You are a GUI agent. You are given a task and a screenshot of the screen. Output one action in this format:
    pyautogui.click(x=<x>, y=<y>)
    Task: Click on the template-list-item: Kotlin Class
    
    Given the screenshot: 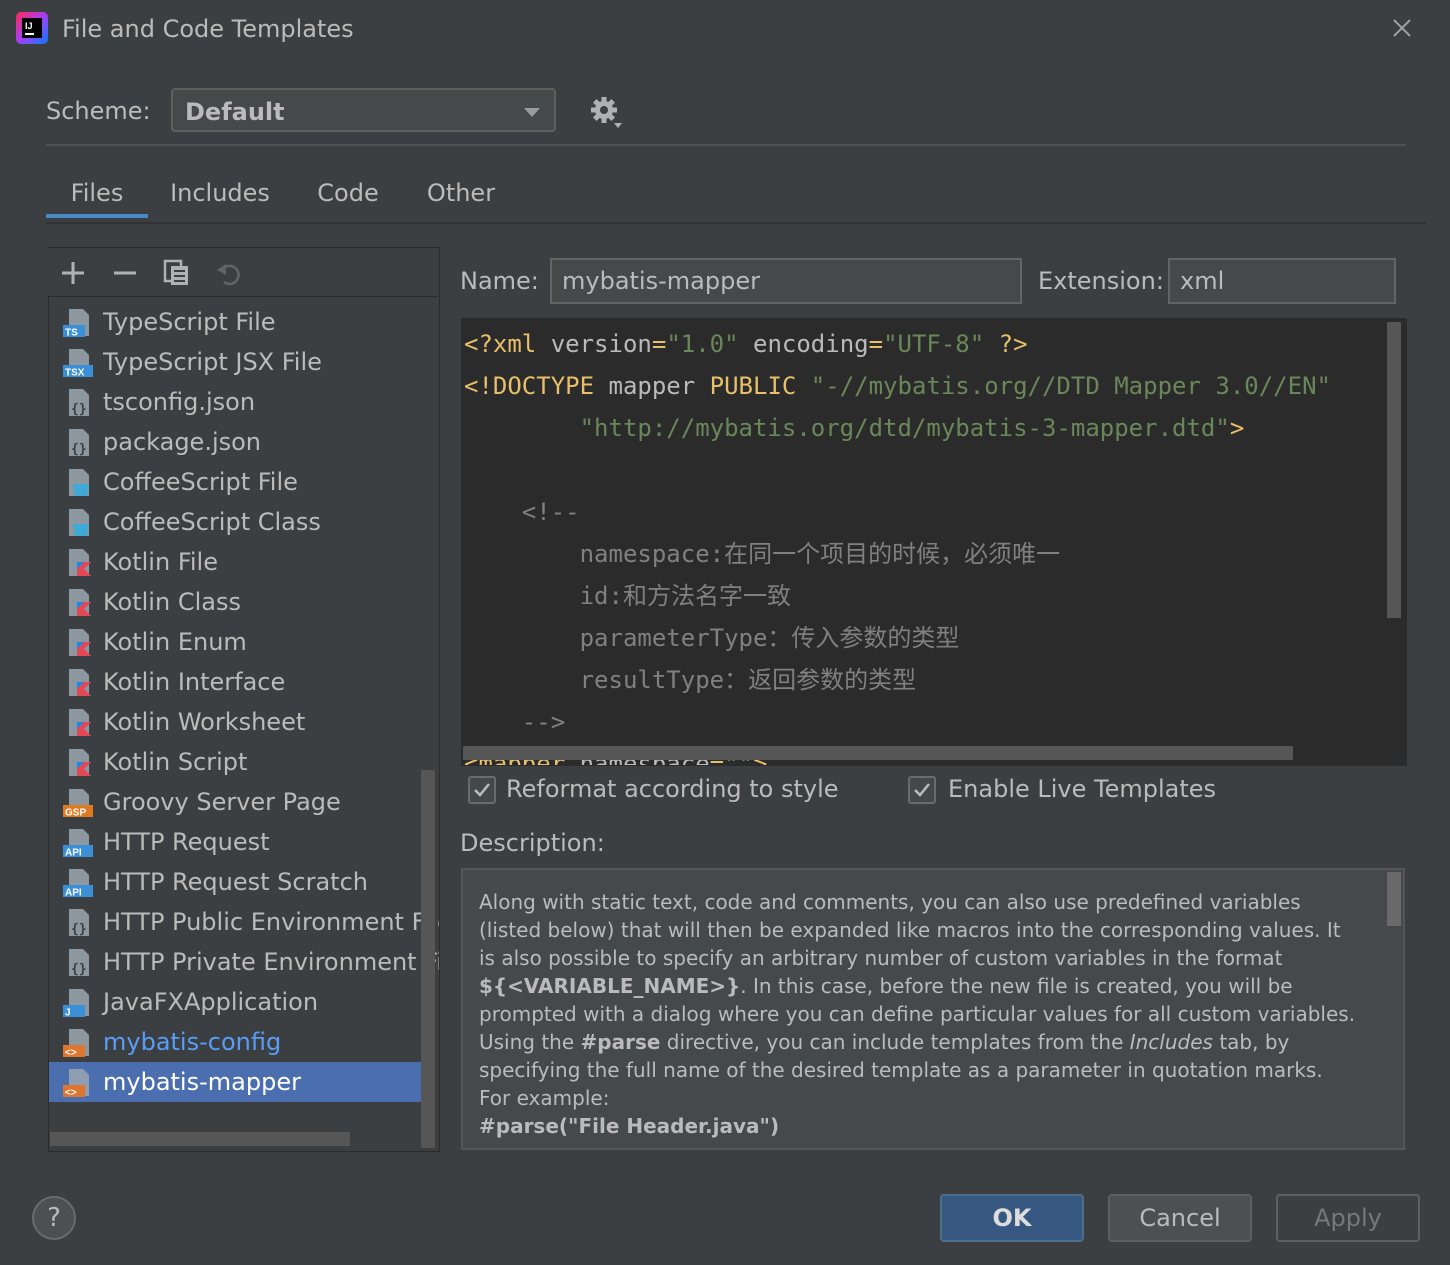 What is the action you would take?
    pyautogui.click(x=239, y=602)
    